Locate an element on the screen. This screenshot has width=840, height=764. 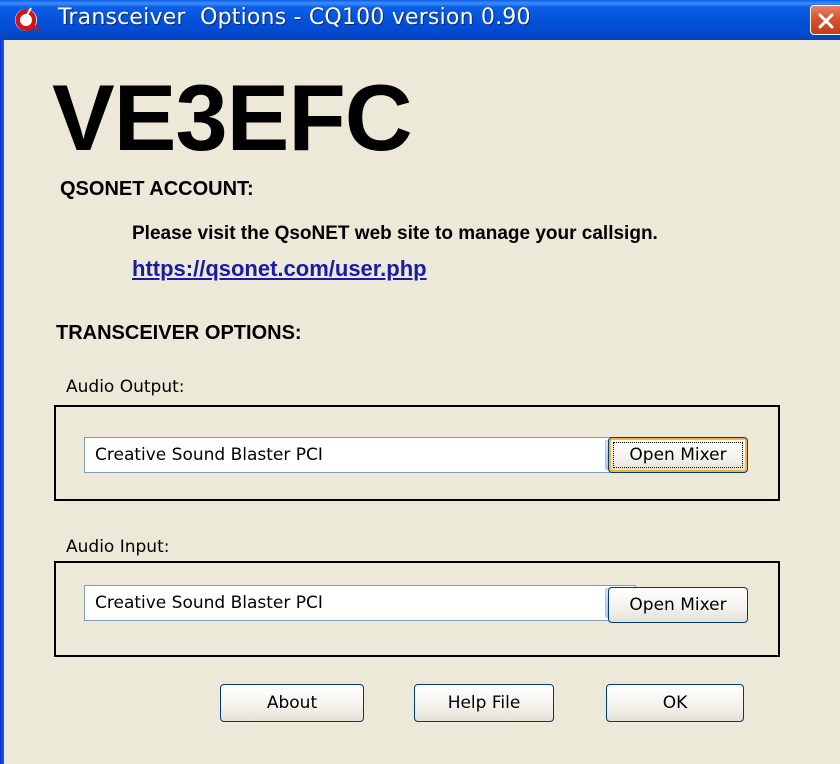
qsonet-user-link: https://qsonet.com/user.php is located at coordinates (279, 269).